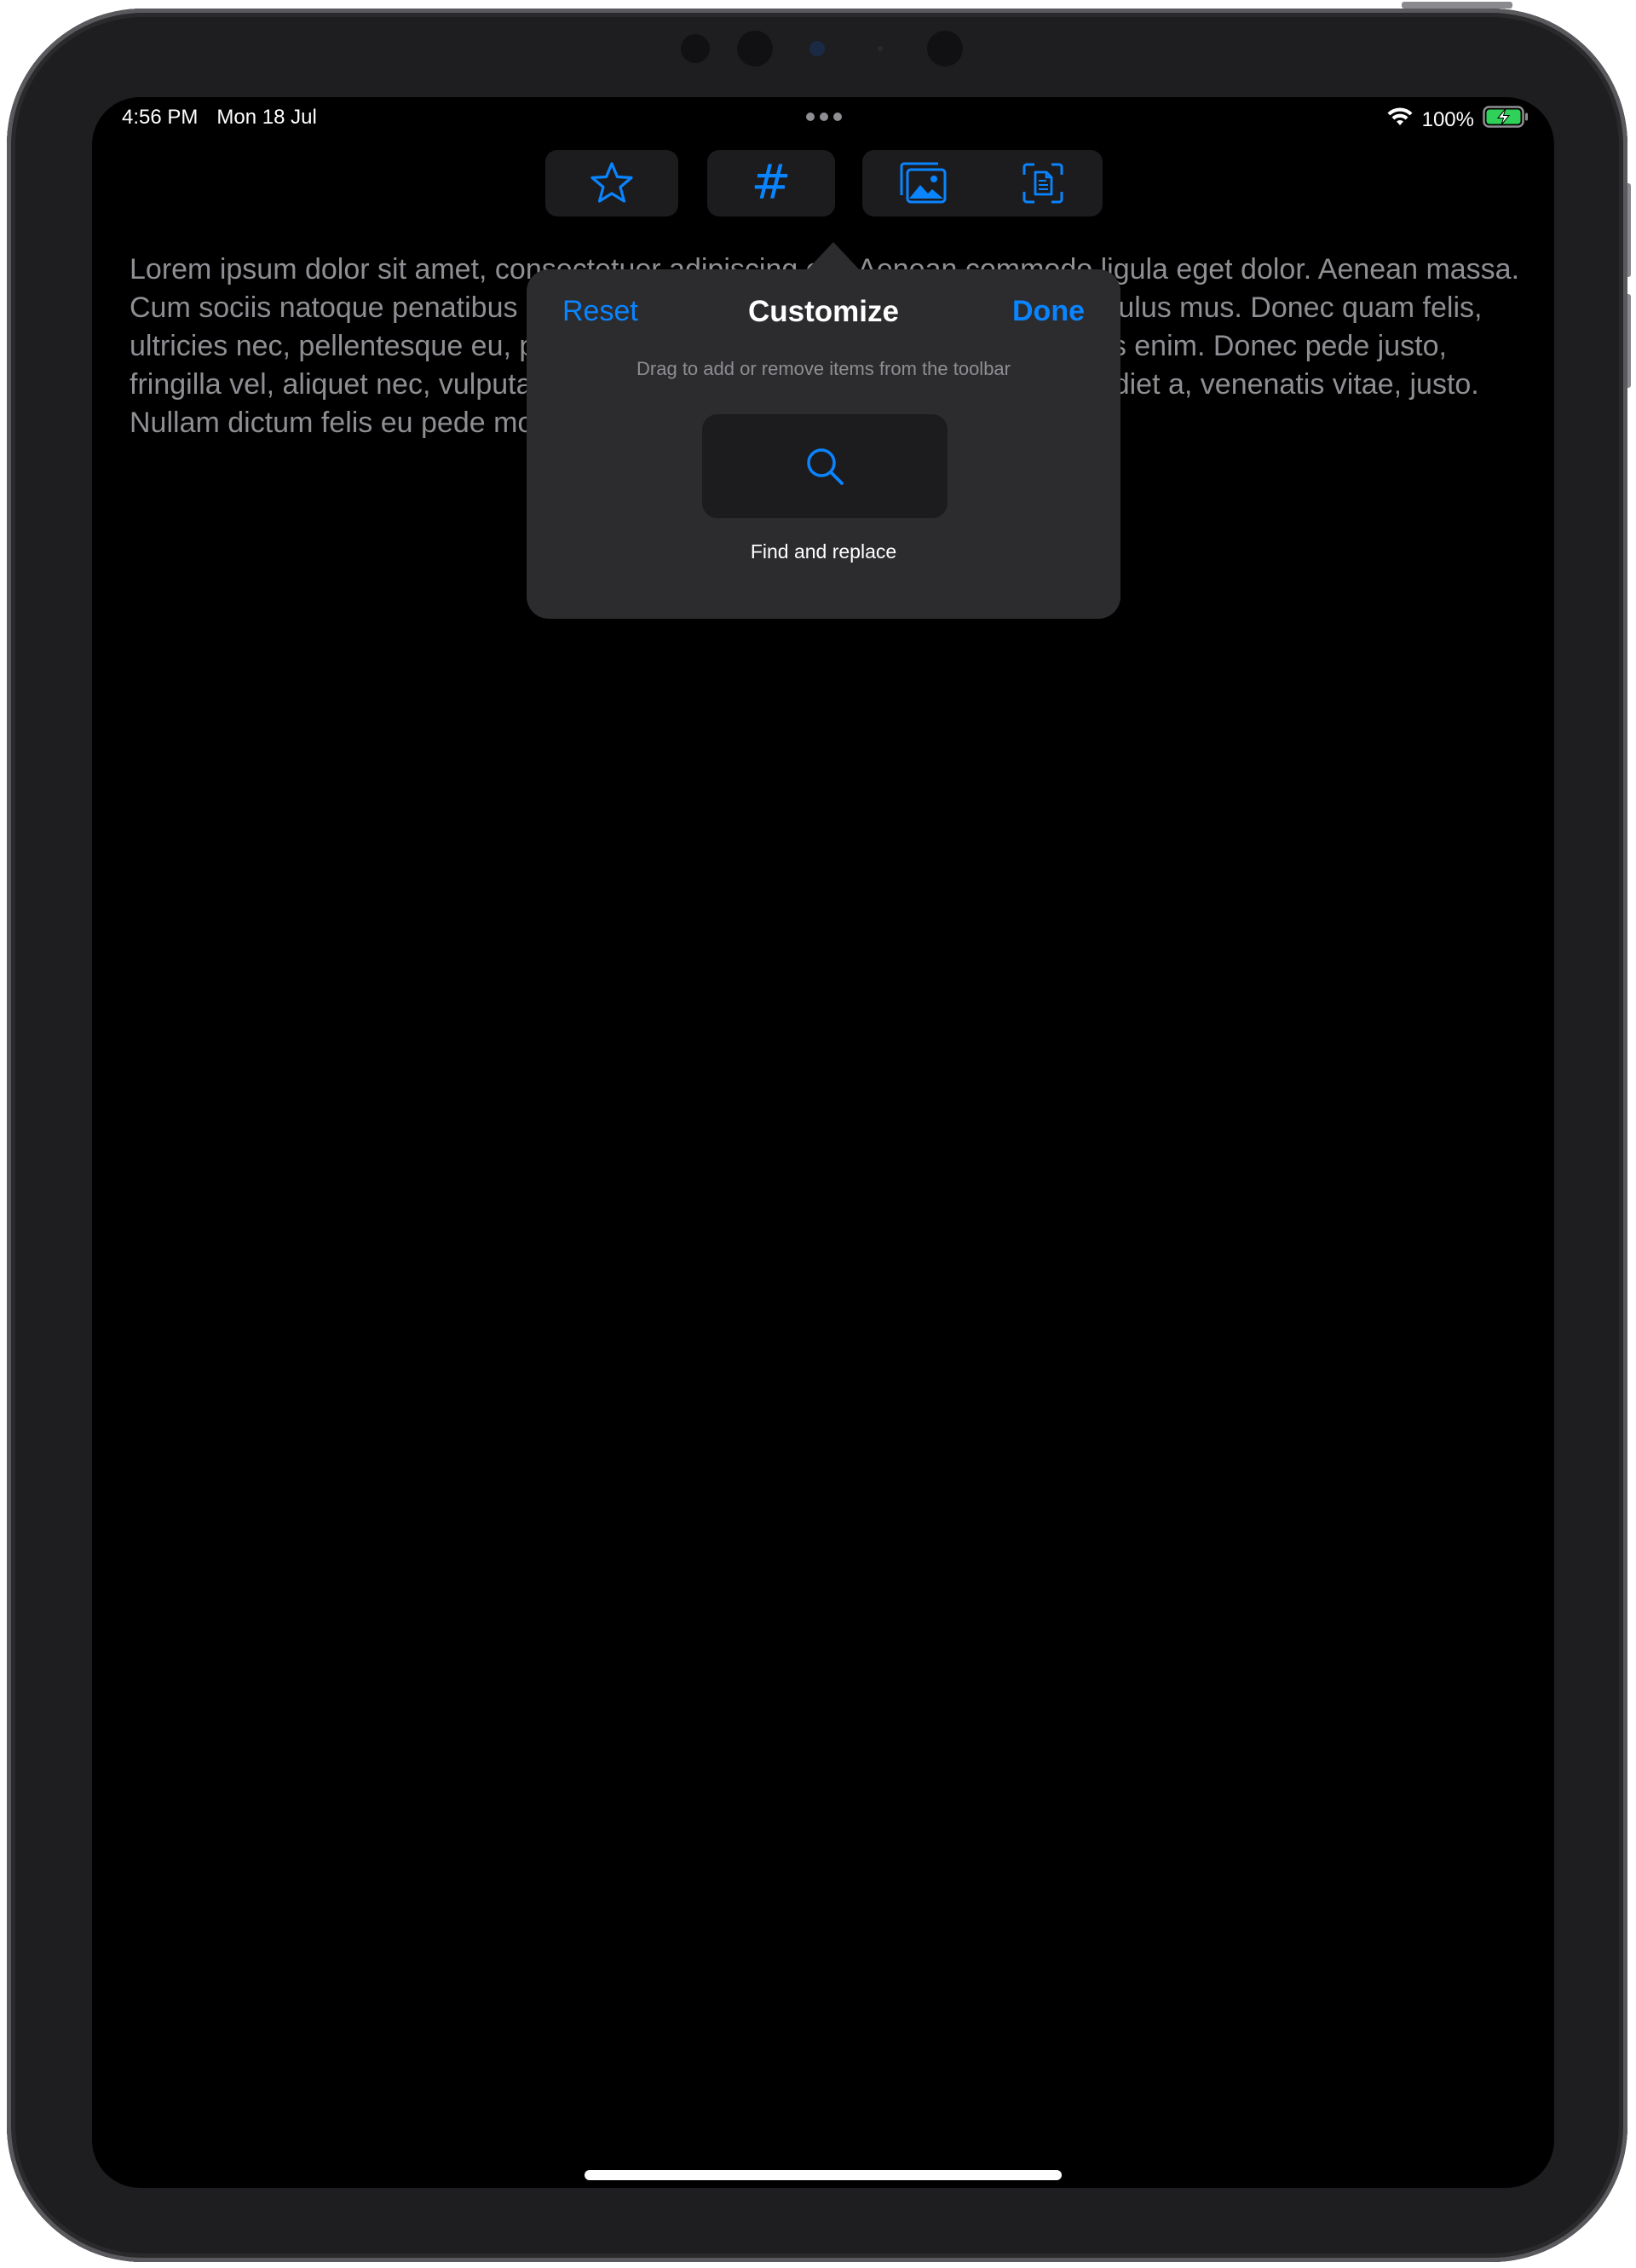 Image resolution: width=1636 pixels, height=2268 pixels. I want to click on toolbar-group-media, so click(983, 183).